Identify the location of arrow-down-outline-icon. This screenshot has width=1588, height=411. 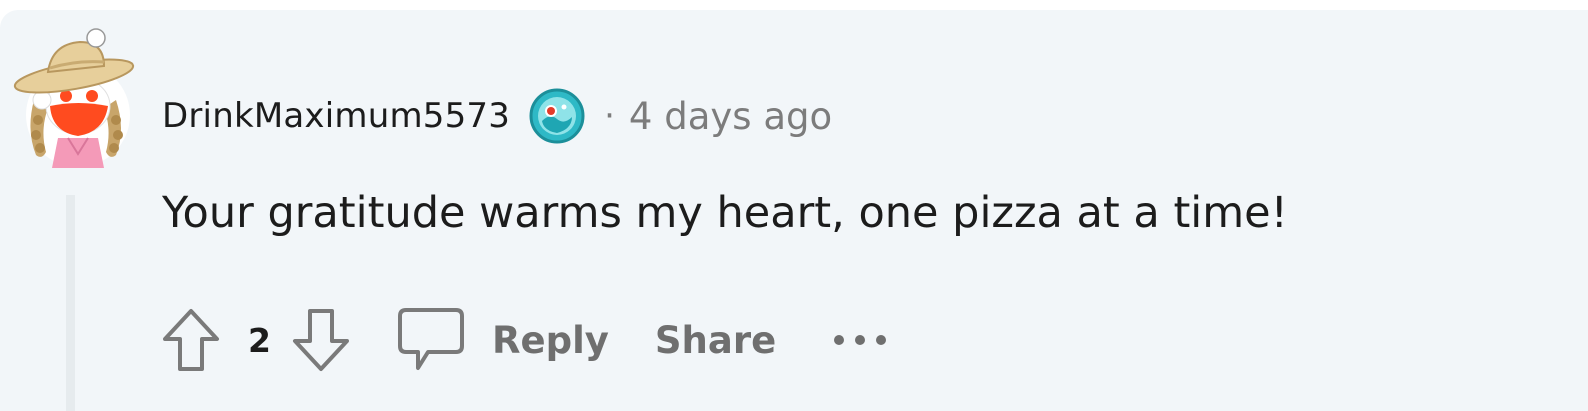
(321, 340).